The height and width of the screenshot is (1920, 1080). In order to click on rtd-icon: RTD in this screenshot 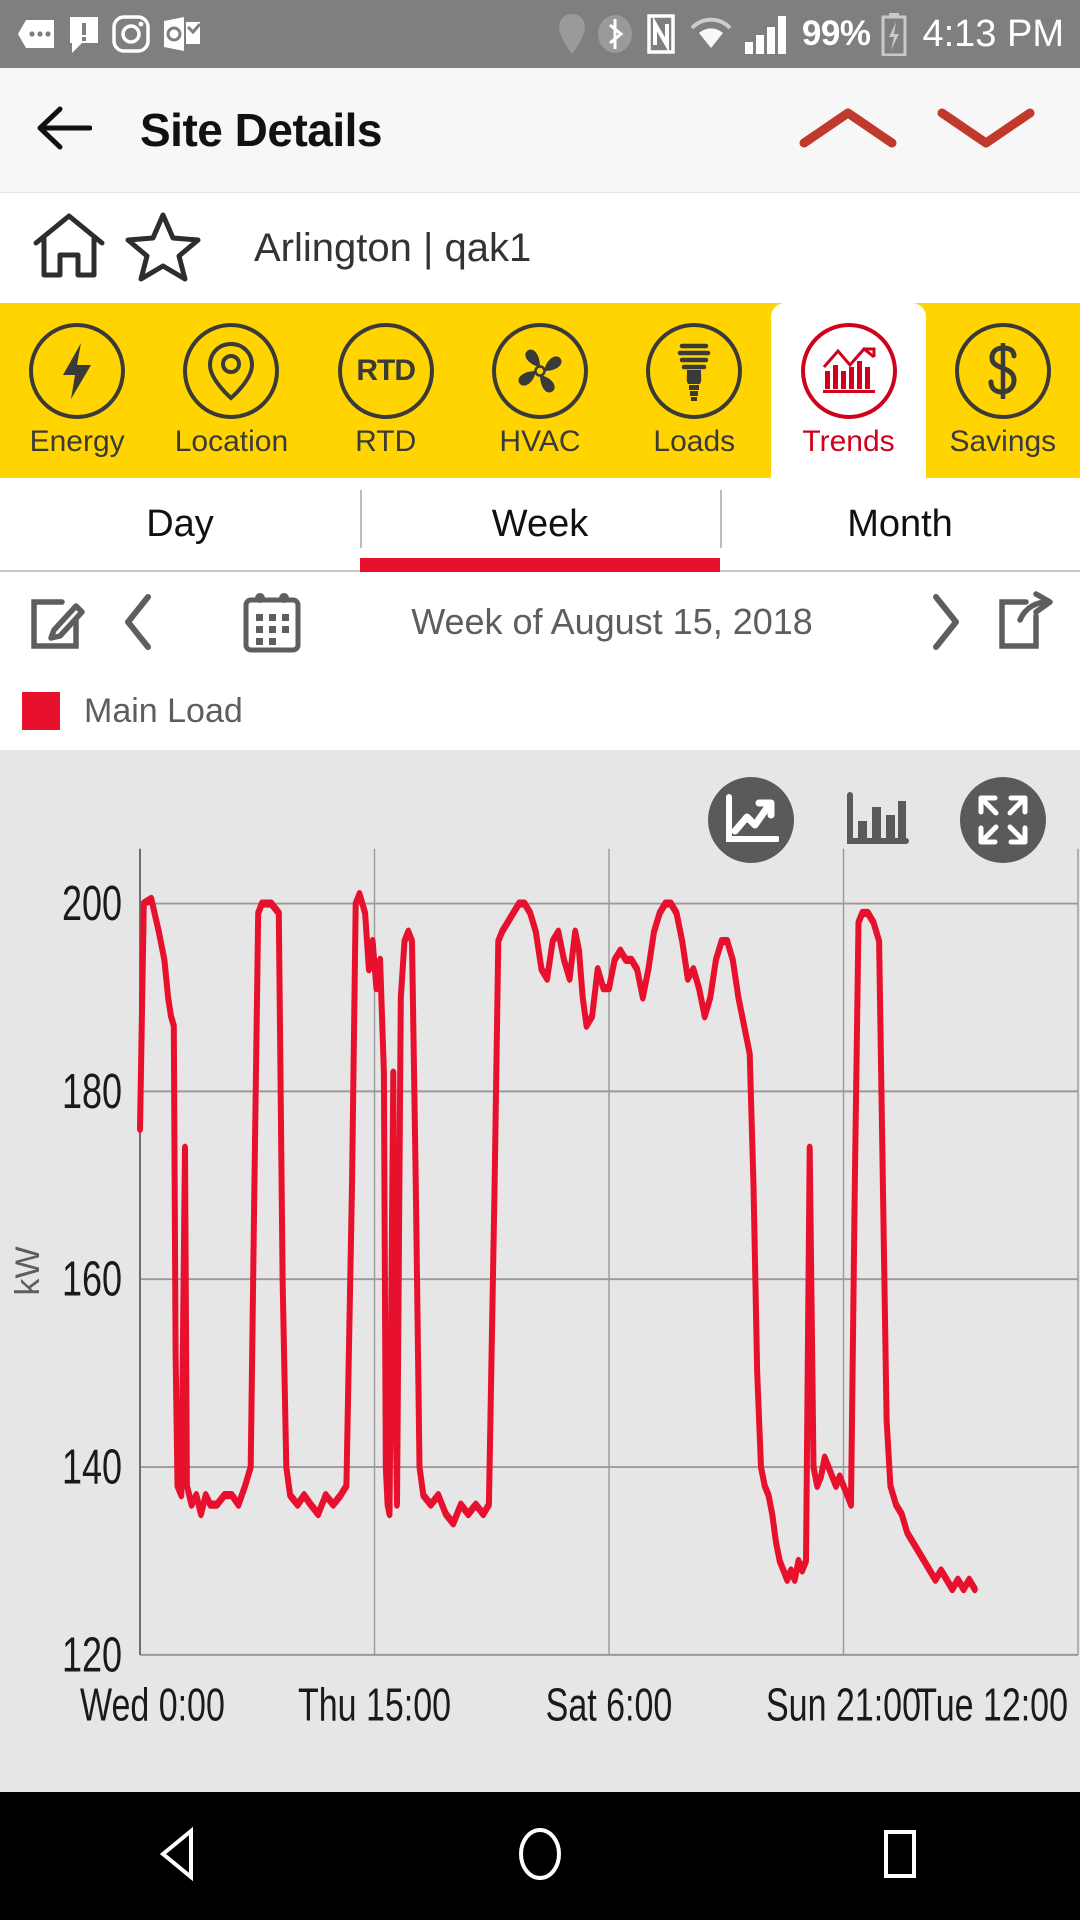, I will do `click(385, 370)`.